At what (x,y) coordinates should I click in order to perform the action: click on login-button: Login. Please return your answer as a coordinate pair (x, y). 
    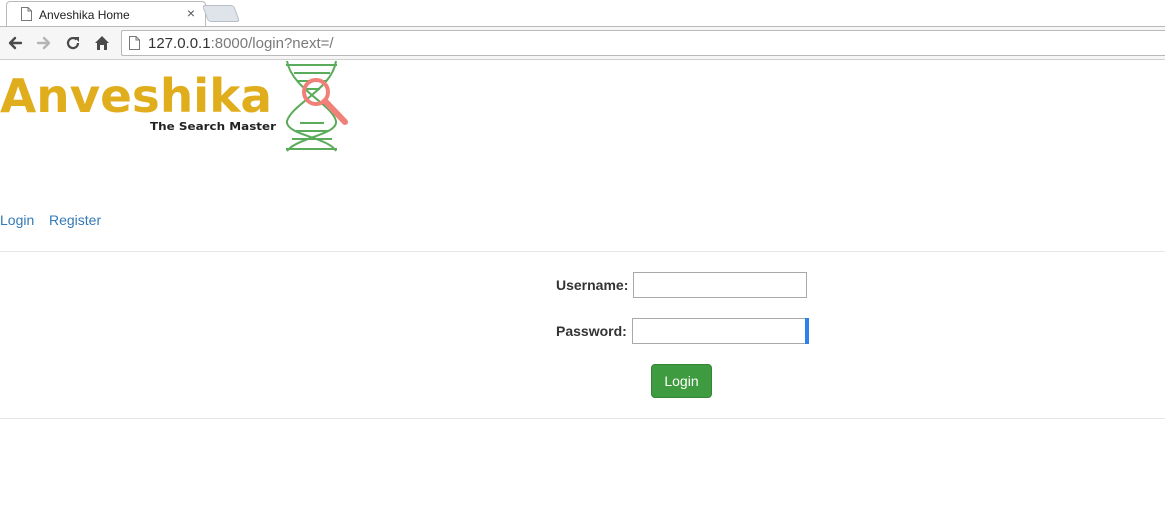
    Looking at the image, I should click on (681, 381).